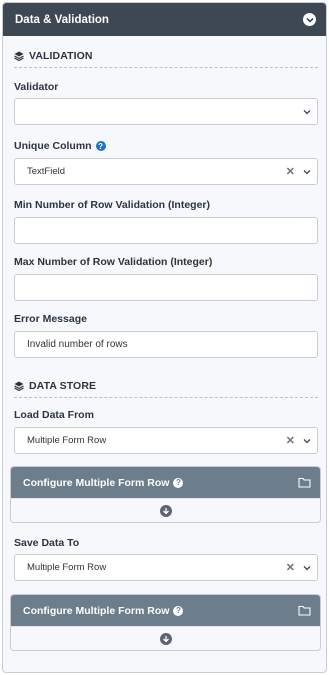 This screenshot has width=329, height=675. I want to click on validation-divider, so click(166, 67).